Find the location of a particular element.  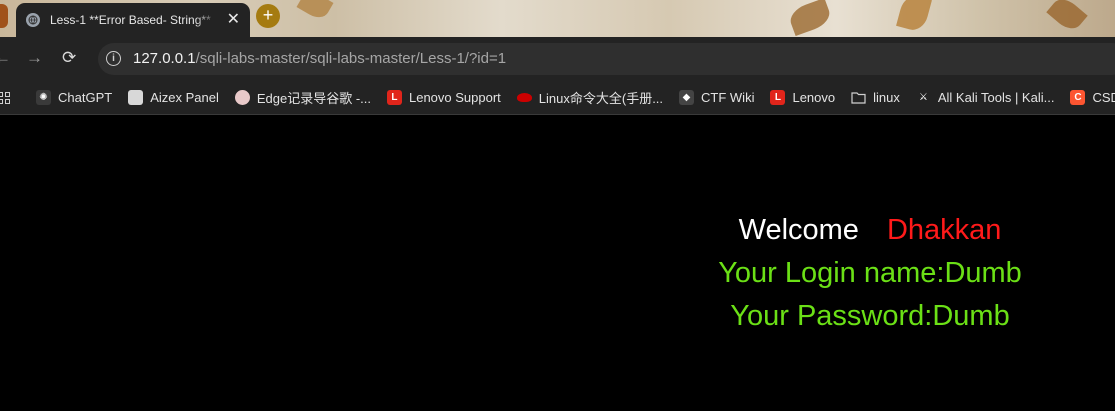

bookmark-item: linux is located at coordinates (875, 97).